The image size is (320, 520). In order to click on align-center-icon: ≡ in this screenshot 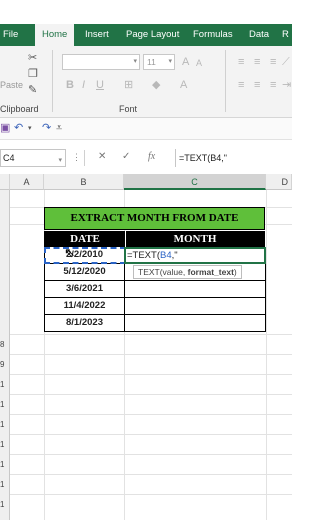, I will do `click(257, 85)`.